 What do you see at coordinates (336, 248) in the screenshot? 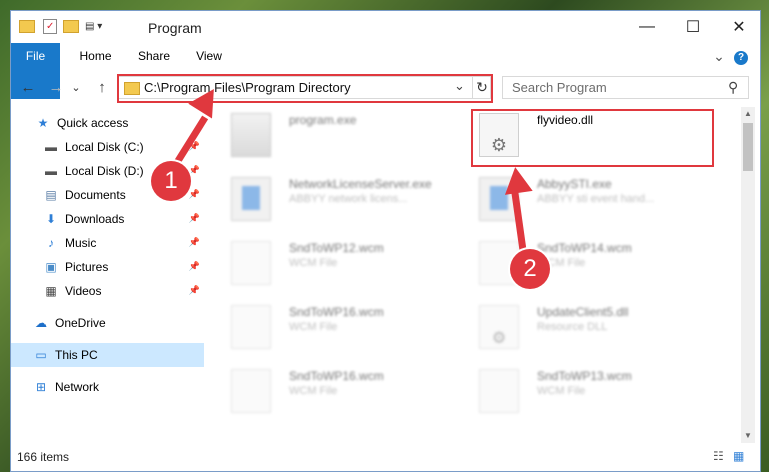
I see `file-name: SndToWP12.wcm` at bounding box center [336, 248].